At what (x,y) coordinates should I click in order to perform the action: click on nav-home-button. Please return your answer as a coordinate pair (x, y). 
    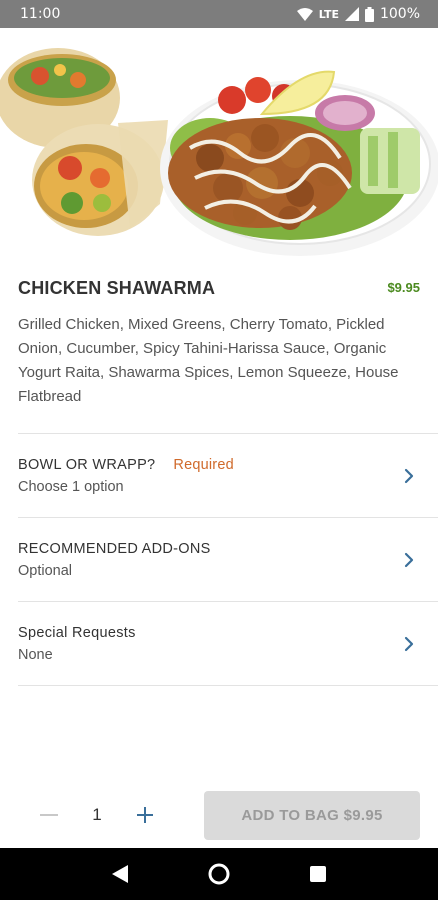
    Looking at the image, I should click on (219, 874).